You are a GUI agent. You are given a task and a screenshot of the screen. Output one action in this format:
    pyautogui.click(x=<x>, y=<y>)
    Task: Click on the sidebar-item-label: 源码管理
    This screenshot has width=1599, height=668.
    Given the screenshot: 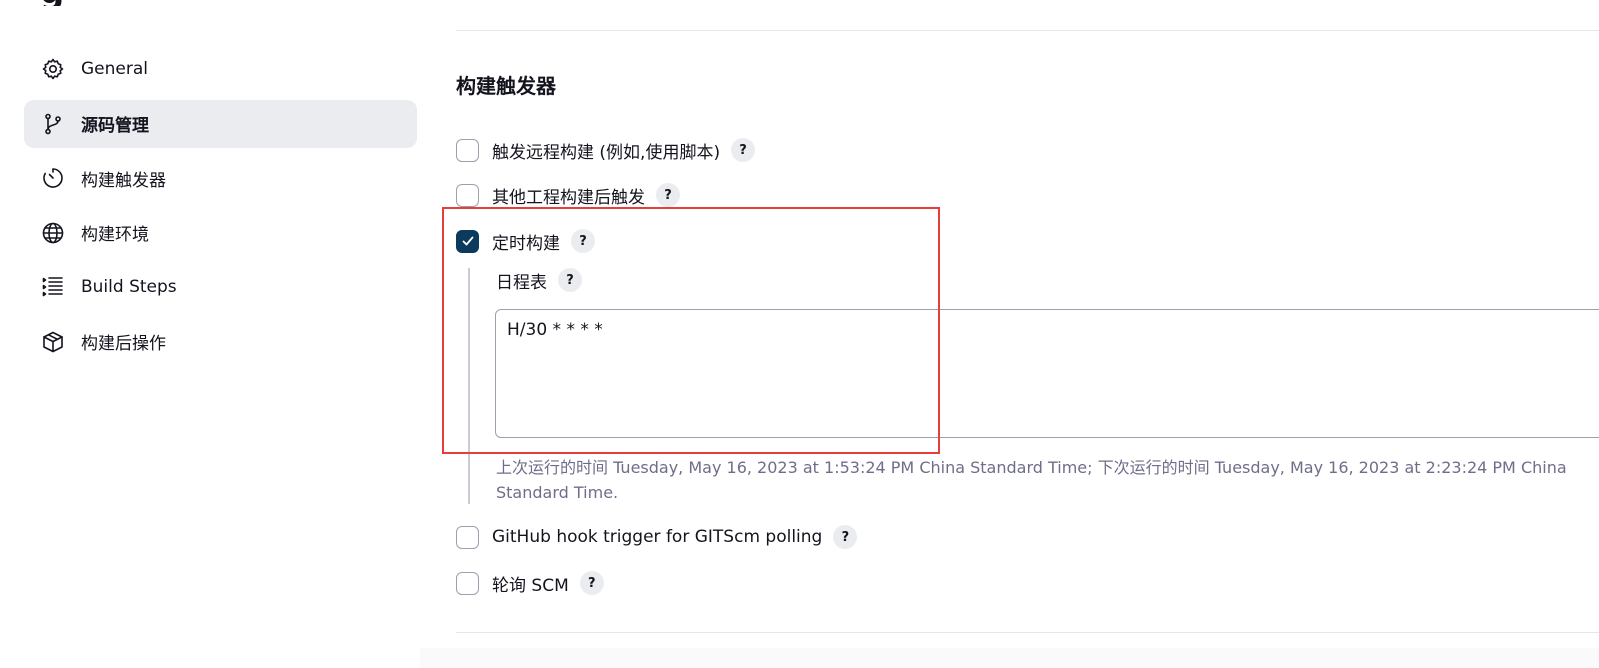 What is the action you would take?
    pyautogui.click(x=115, y=126)
    